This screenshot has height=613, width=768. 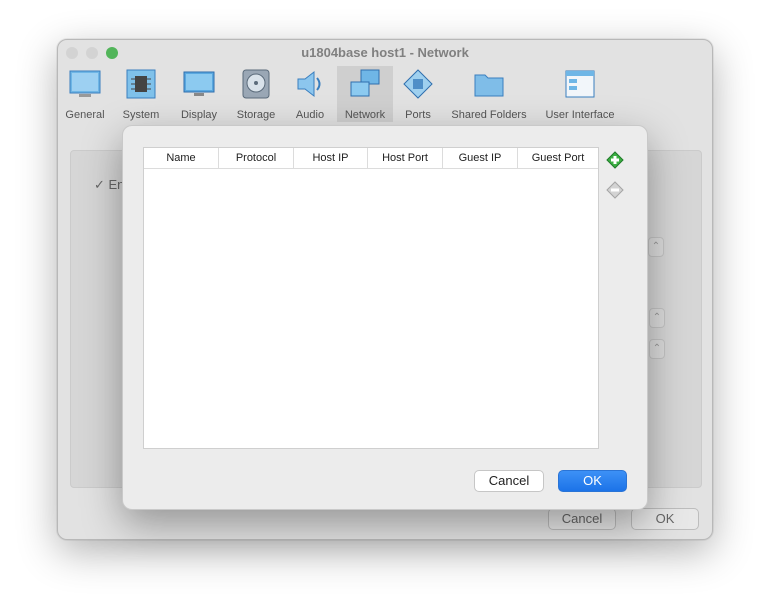 I want to click on folder-icon, so click(x=489, y=85).